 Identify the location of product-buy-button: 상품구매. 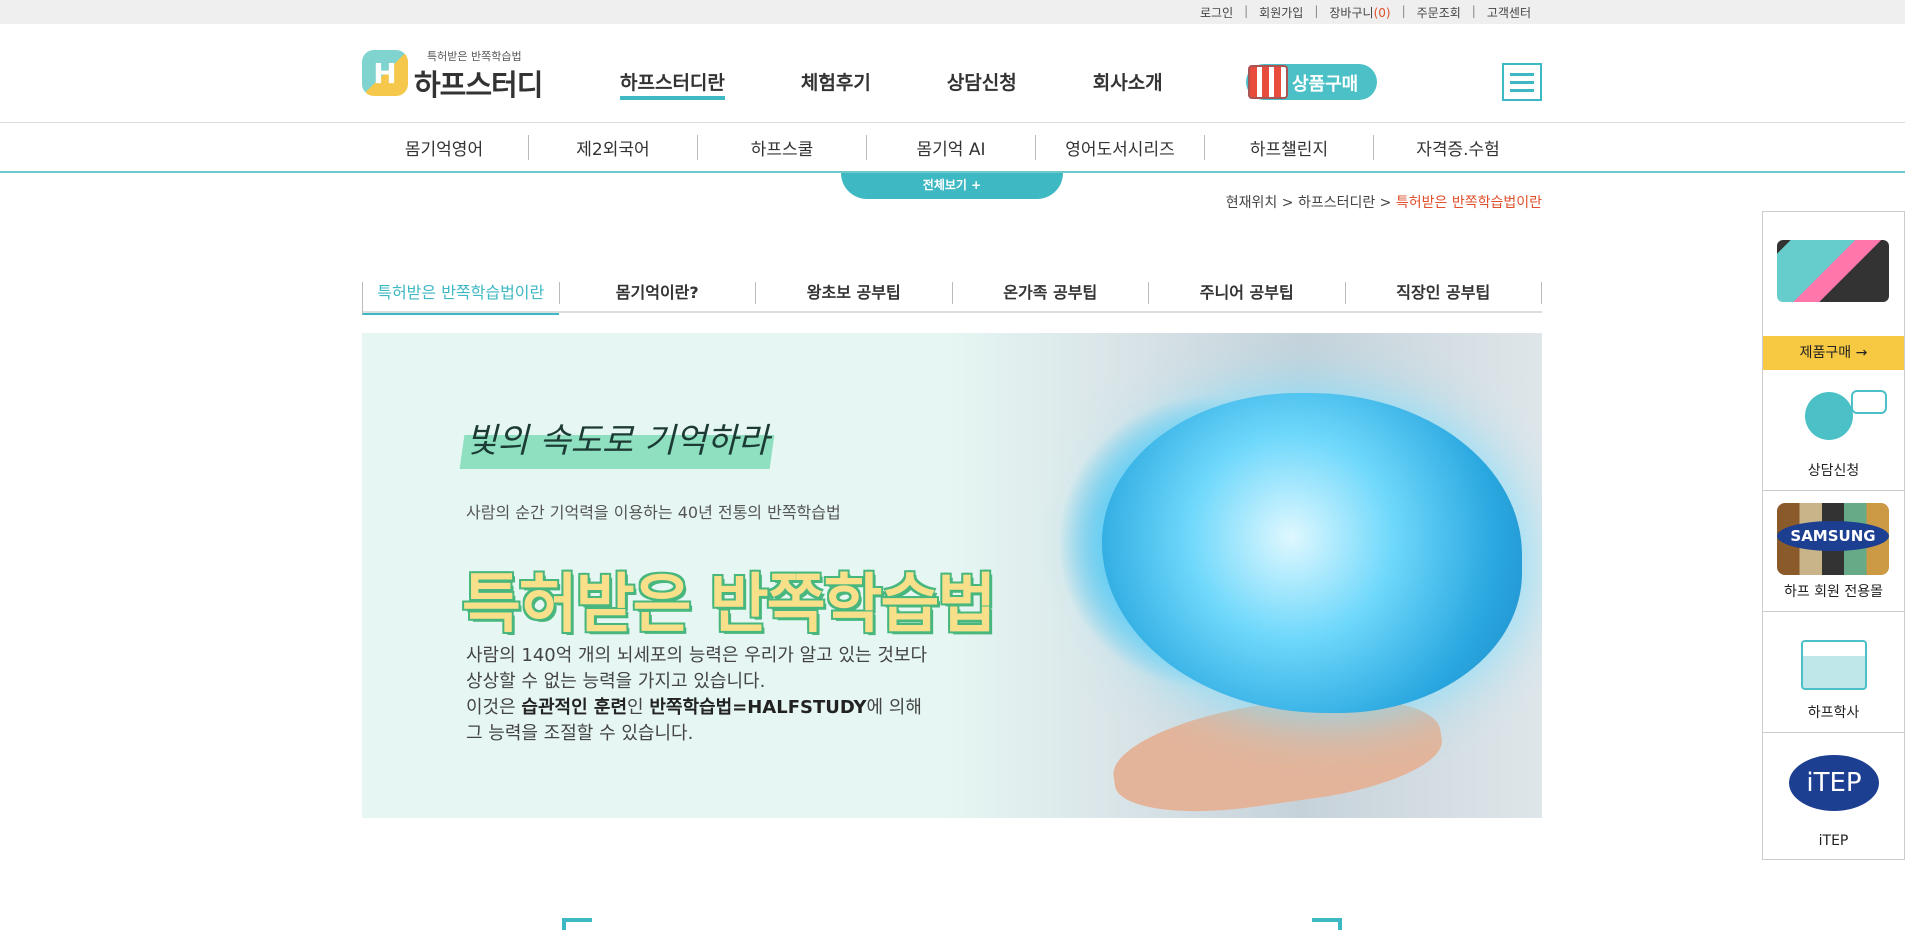
(1311, 82).